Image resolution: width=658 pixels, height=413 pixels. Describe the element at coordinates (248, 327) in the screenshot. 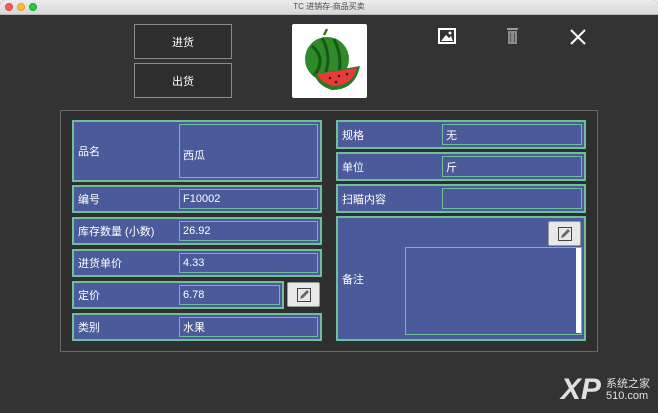

I see `category-input: 水果` at that location.